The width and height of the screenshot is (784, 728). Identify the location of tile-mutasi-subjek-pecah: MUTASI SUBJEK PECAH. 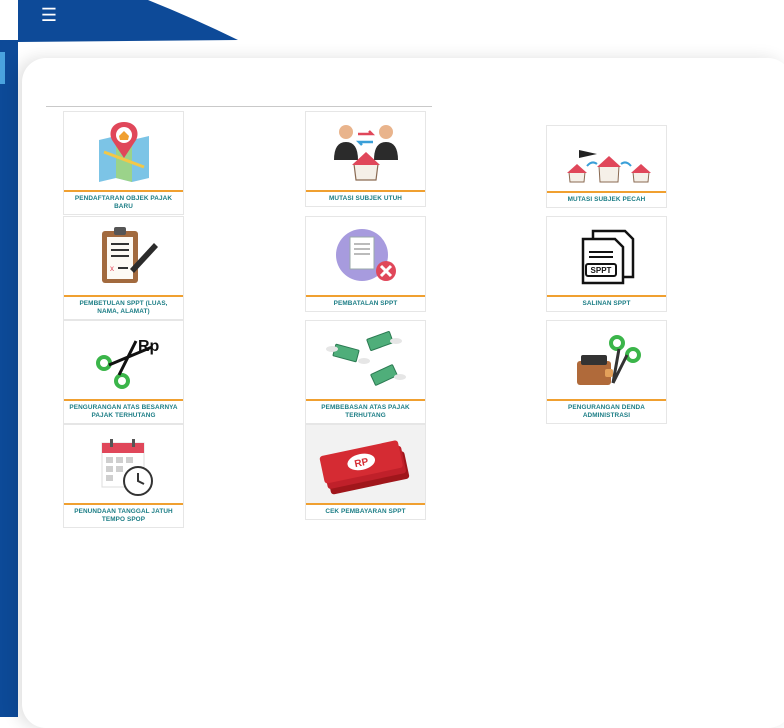
(606, 166).